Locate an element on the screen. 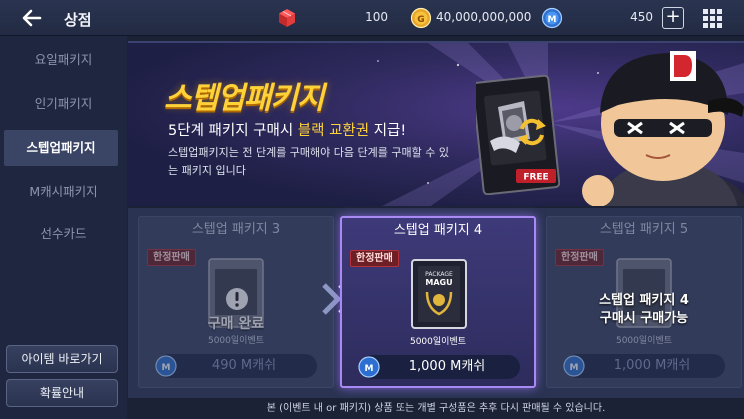  red-cube-count: 100 is located at coordinates (376, 17).